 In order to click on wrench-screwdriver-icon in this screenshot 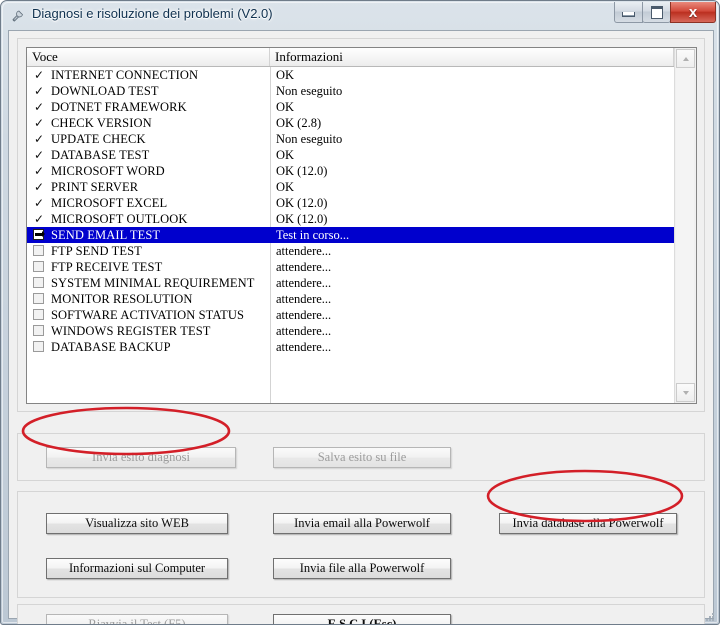, I will do `click(18, 16)`.